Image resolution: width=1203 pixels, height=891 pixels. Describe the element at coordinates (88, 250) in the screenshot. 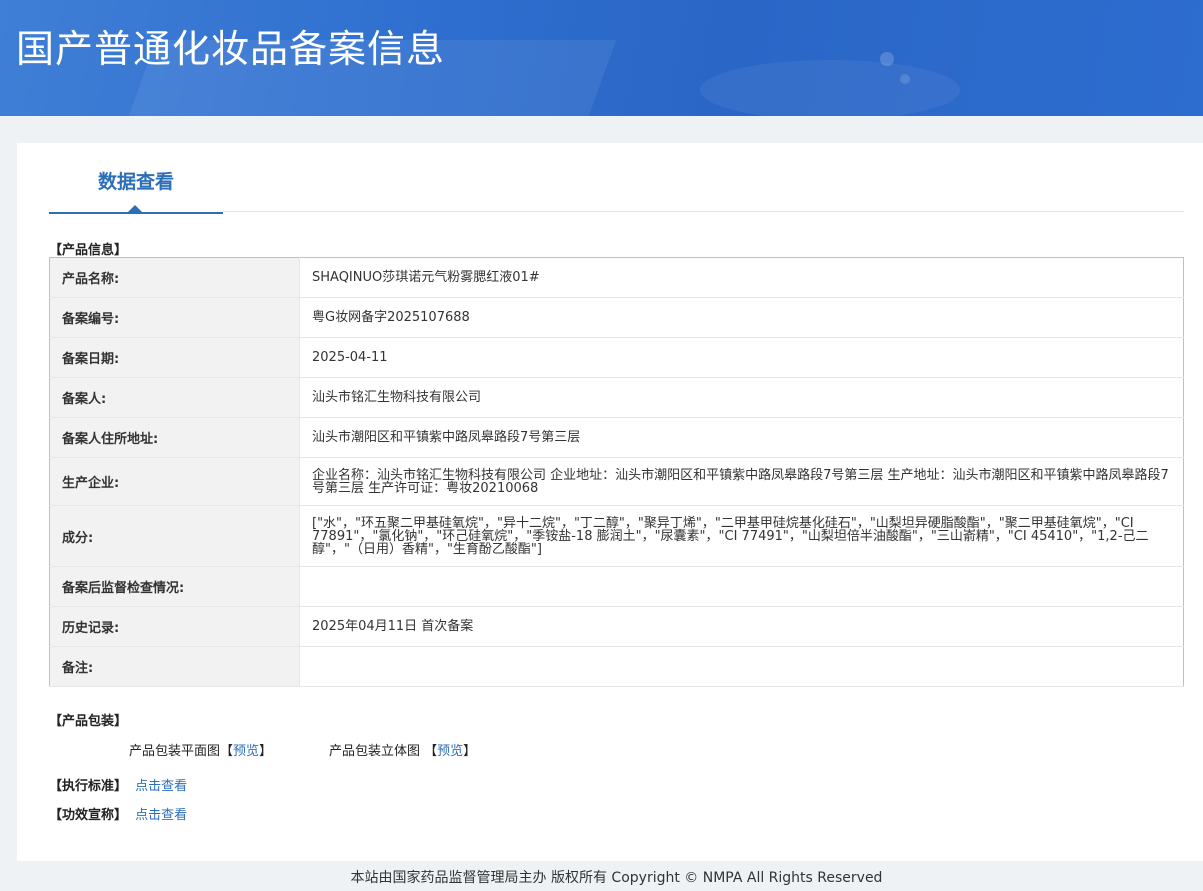

I see `product-info-label: 【产品信息】` at that location.